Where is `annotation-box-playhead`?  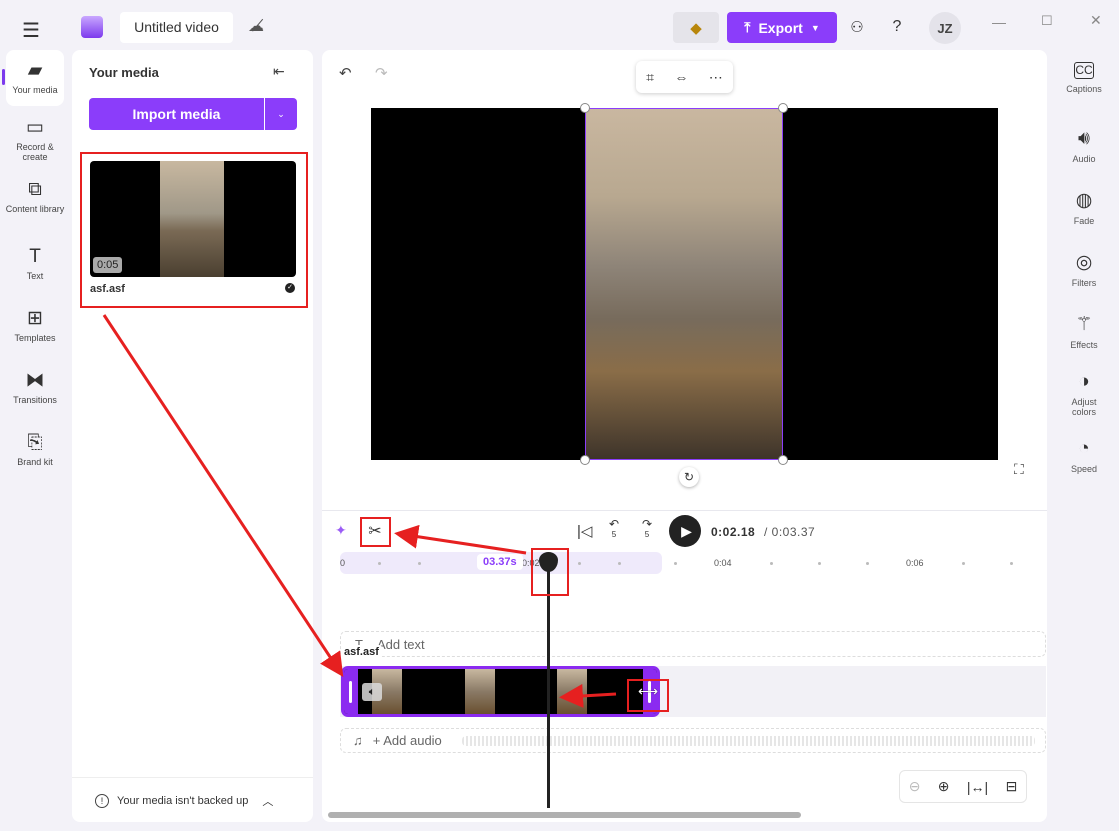 annotation-box-playhead is located at coordinates (550, 572).